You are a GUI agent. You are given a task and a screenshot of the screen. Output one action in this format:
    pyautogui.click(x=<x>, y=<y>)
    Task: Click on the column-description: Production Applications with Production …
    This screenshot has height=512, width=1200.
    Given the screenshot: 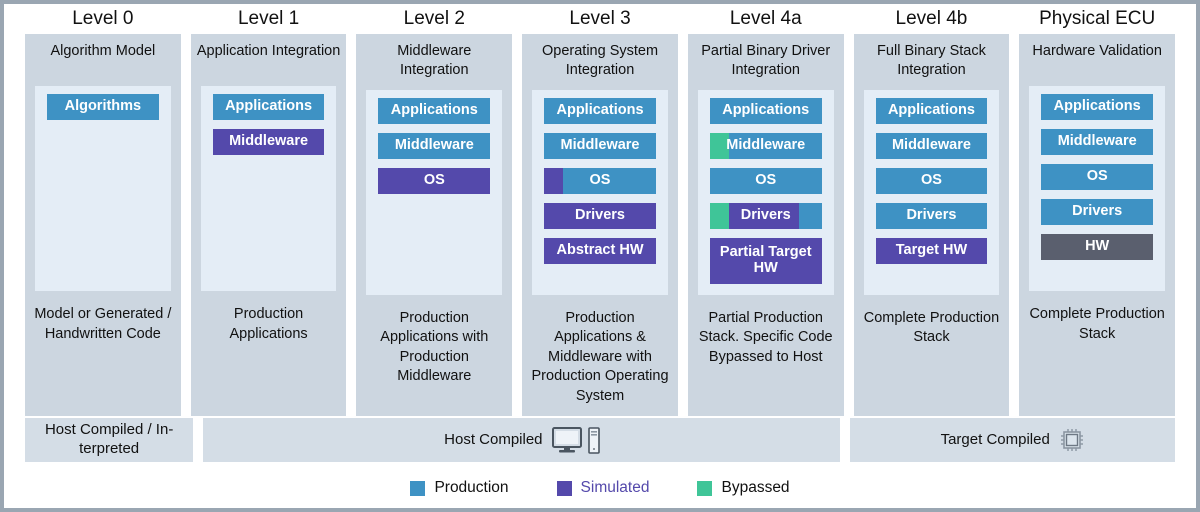 What is the action you would take?
    pyautogui.click(x=434, y=347)
    